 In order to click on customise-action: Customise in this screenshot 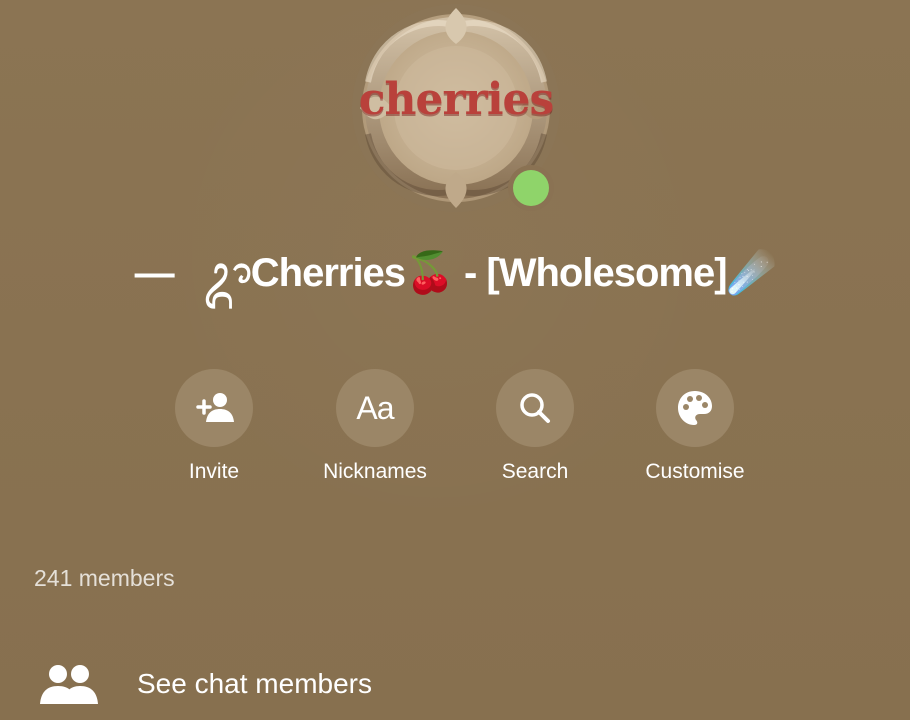, I will do `click(695, 427)`.